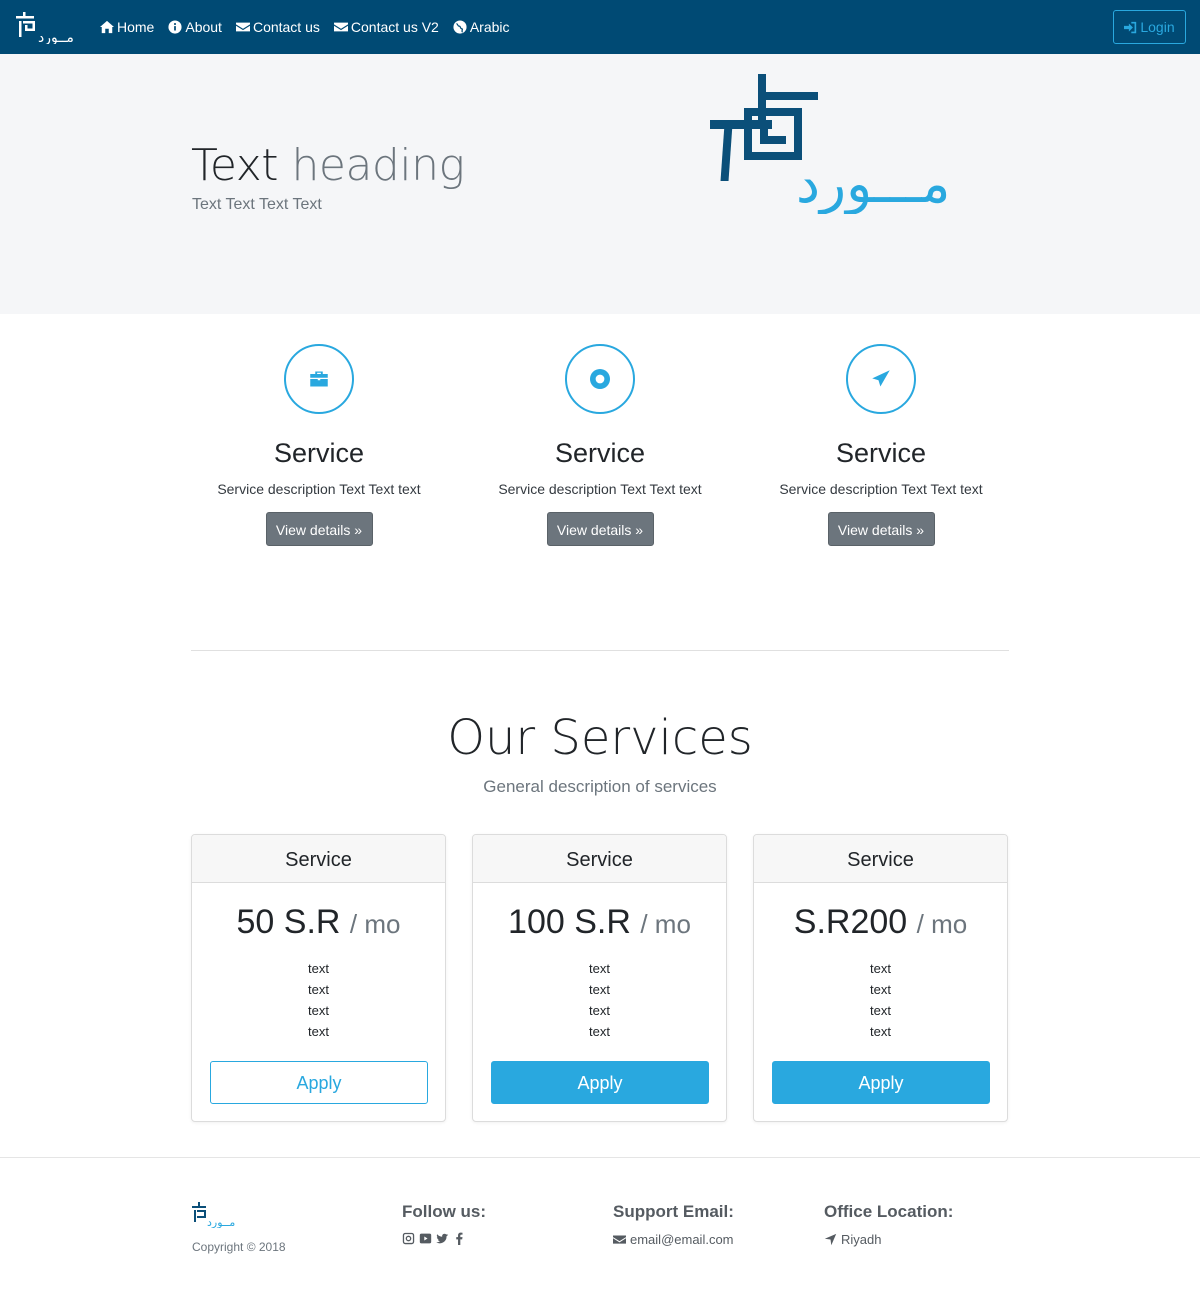  I want to click on hero-title: Text heading, so click(328, 165).